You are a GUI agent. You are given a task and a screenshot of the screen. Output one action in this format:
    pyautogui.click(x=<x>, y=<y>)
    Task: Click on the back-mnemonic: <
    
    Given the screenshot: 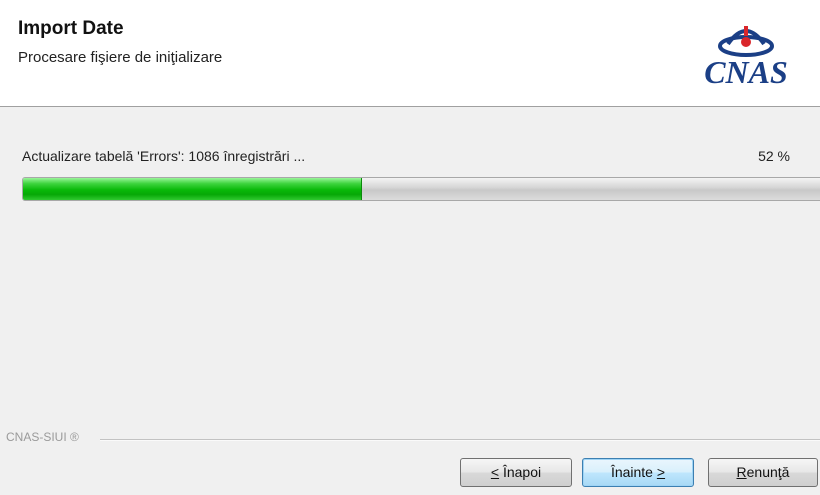 What is the action you would take?
    pyautogui.click(x=495, y=472)
    